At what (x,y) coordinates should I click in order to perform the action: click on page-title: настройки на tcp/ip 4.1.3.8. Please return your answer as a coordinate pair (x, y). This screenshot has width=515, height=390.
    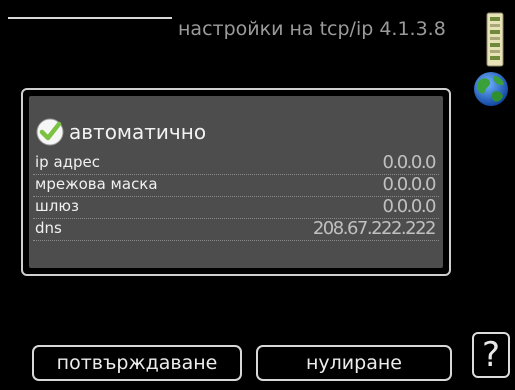
    Looking at the image, I should click on (312, 29).